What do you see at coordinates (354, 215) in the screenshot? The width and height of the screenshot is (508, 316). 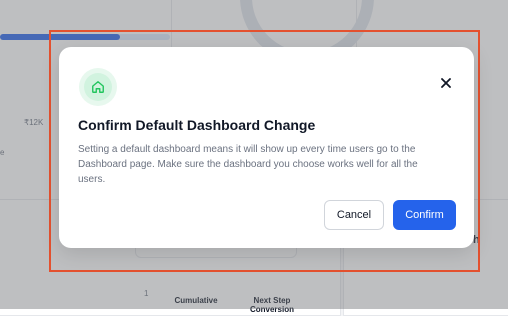 I see `cancel-button: Cancel` at bounding box center [354, 215].